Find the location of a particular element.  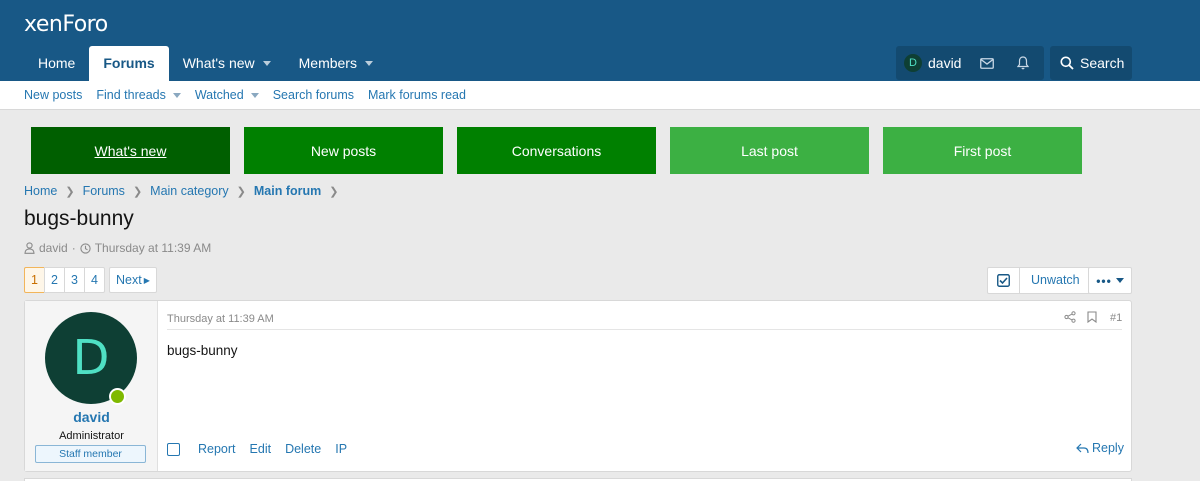

subnav-search-forums: Search forums is located at coordinates (313, 95).